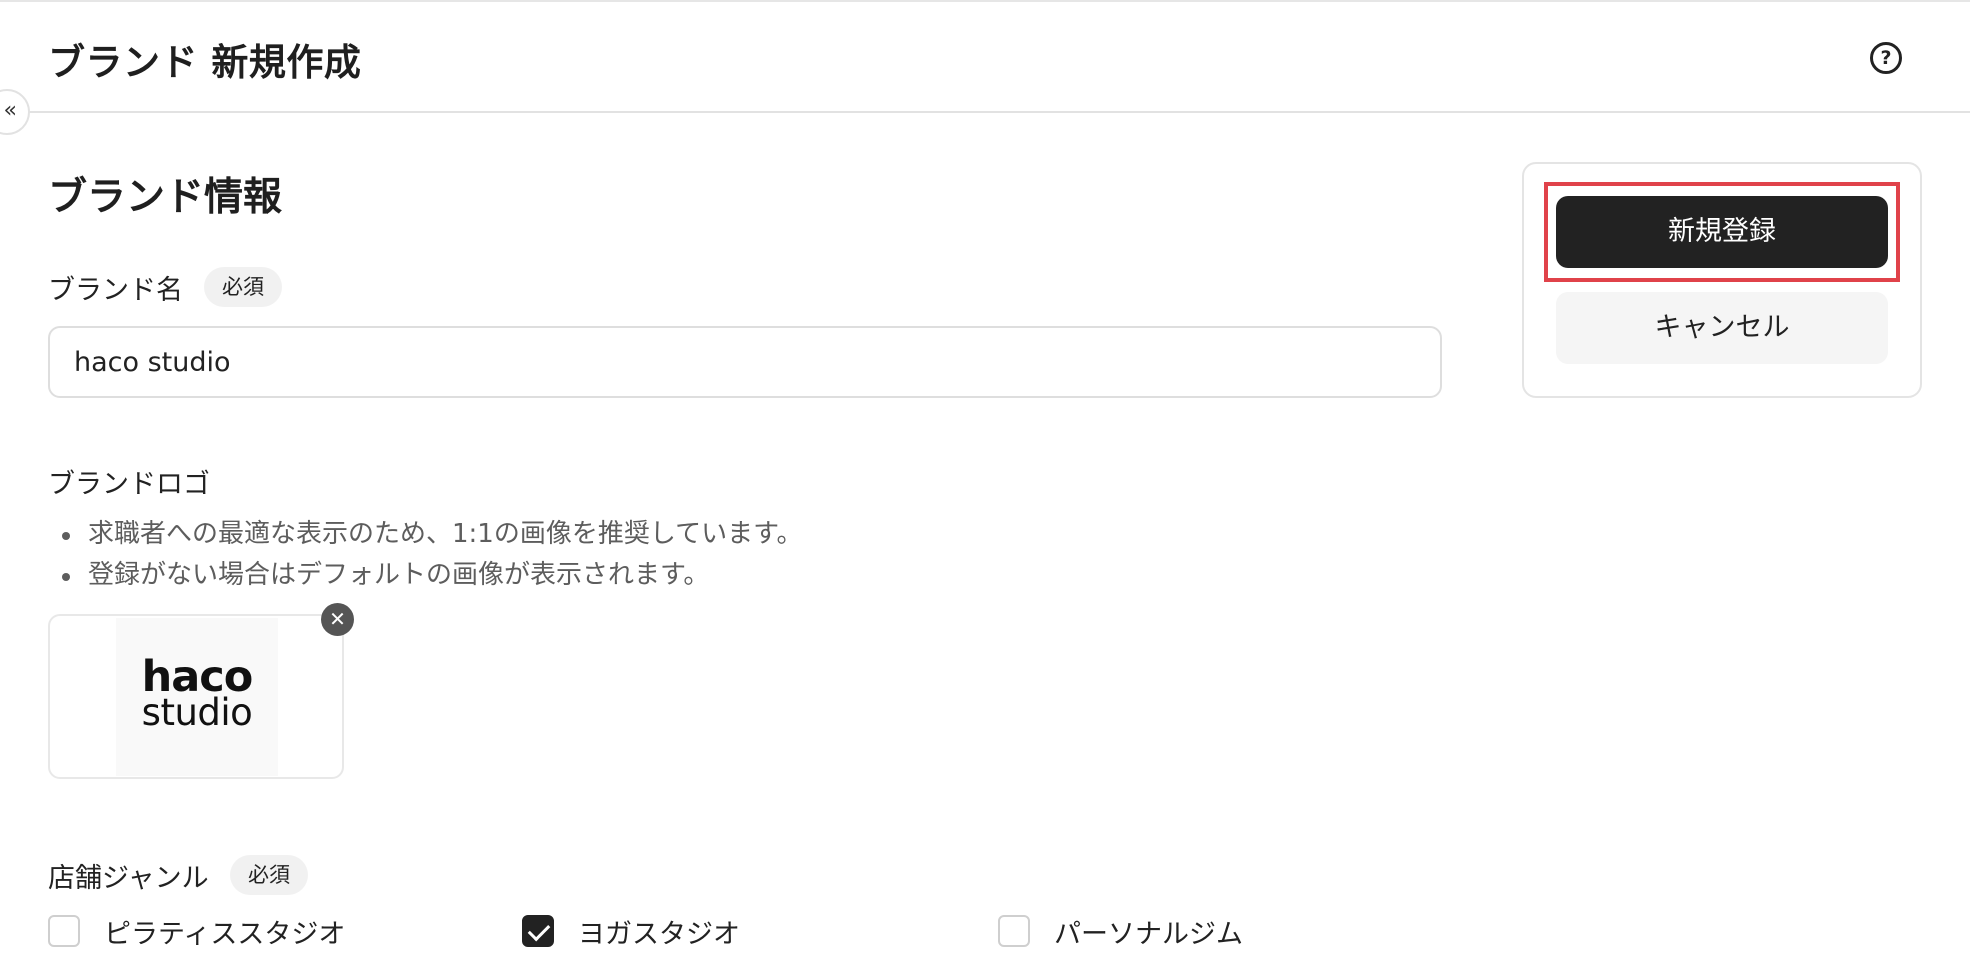  I want to click on brand-name-input, so click(745, 362).